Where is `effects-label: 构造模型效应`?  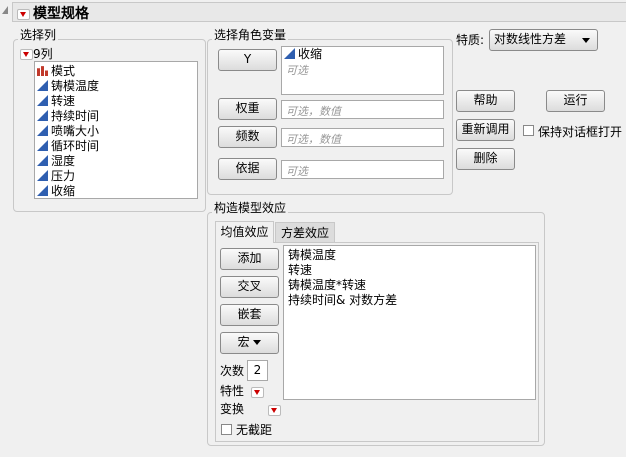
effects-label: 构造模型效应 is located at coordinates (250, 207).